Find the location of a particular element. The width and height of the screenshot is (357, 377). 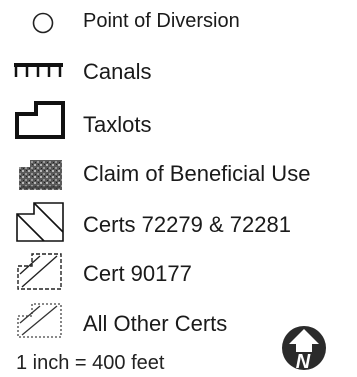

hatched-polygon-icon is located at coordinates (40, 222).